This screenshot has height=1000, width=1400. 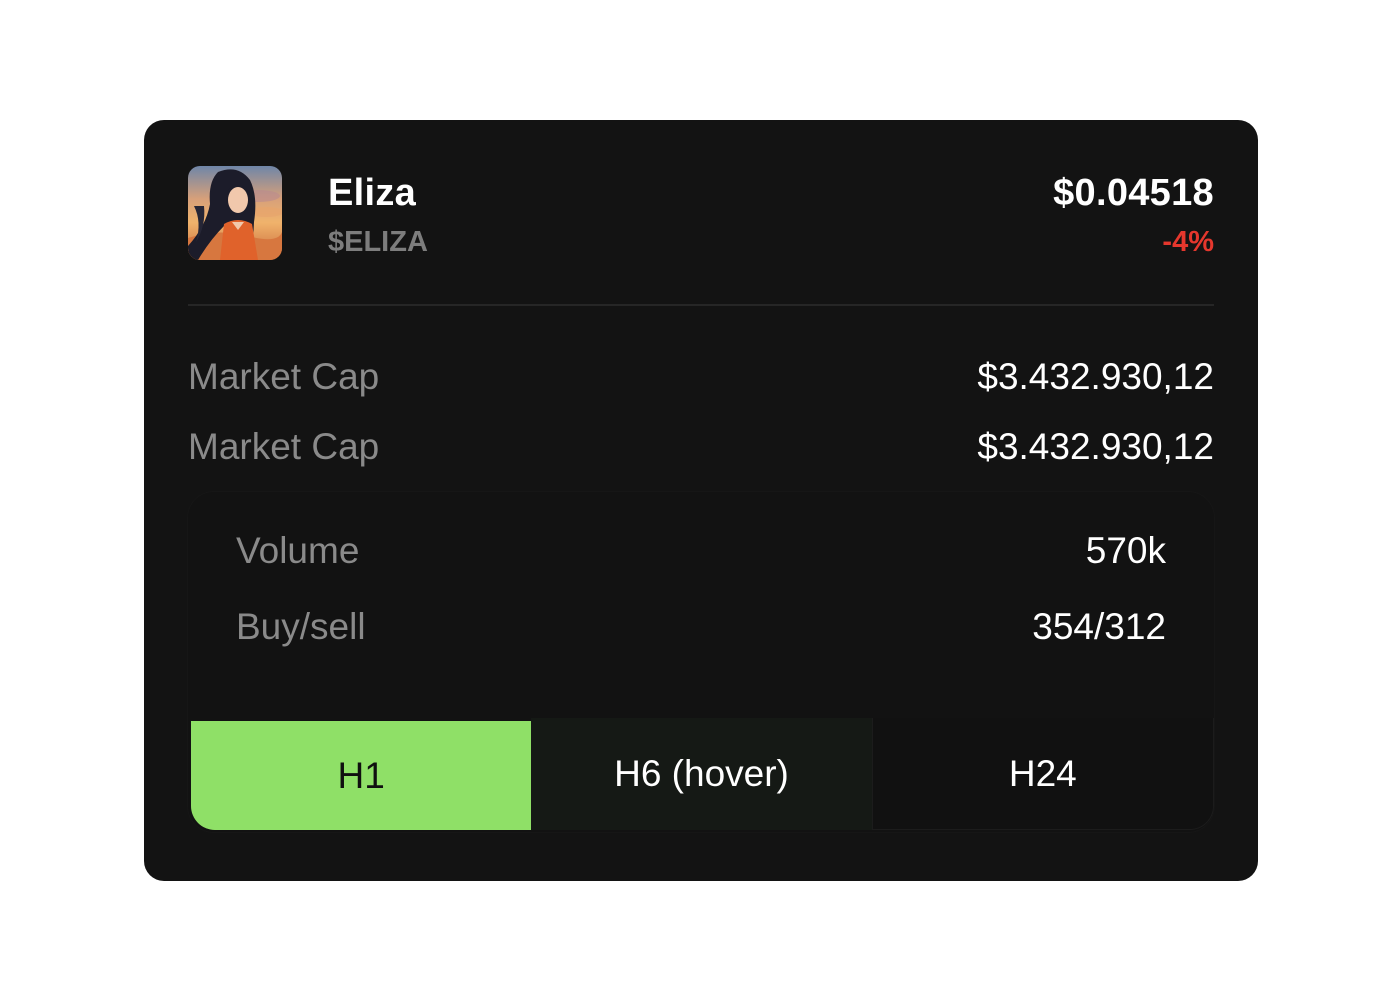 I want to click on volume-label: Volume, so click(x=298, y=550).